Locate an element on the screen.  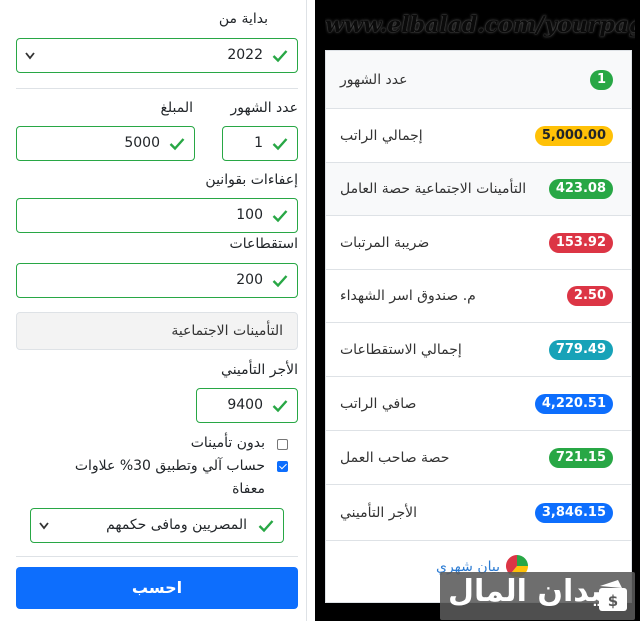
nationality-select: المصريين ومافى حكمهم is located at coordinates (157, 525).